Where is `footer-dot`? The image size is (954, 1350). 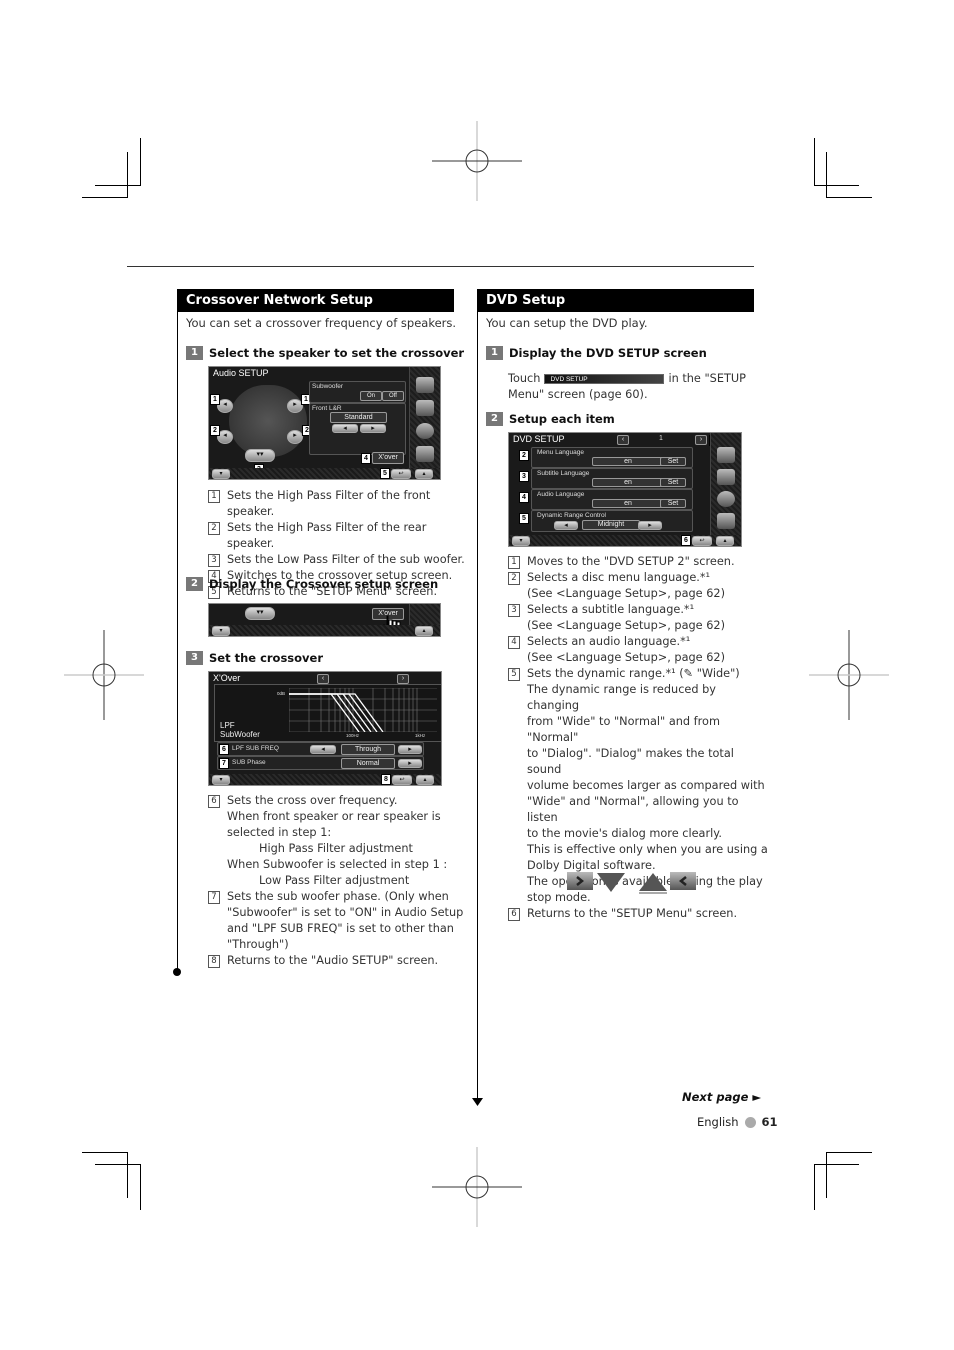 footer-dot is located at coordinates (750, 1122).